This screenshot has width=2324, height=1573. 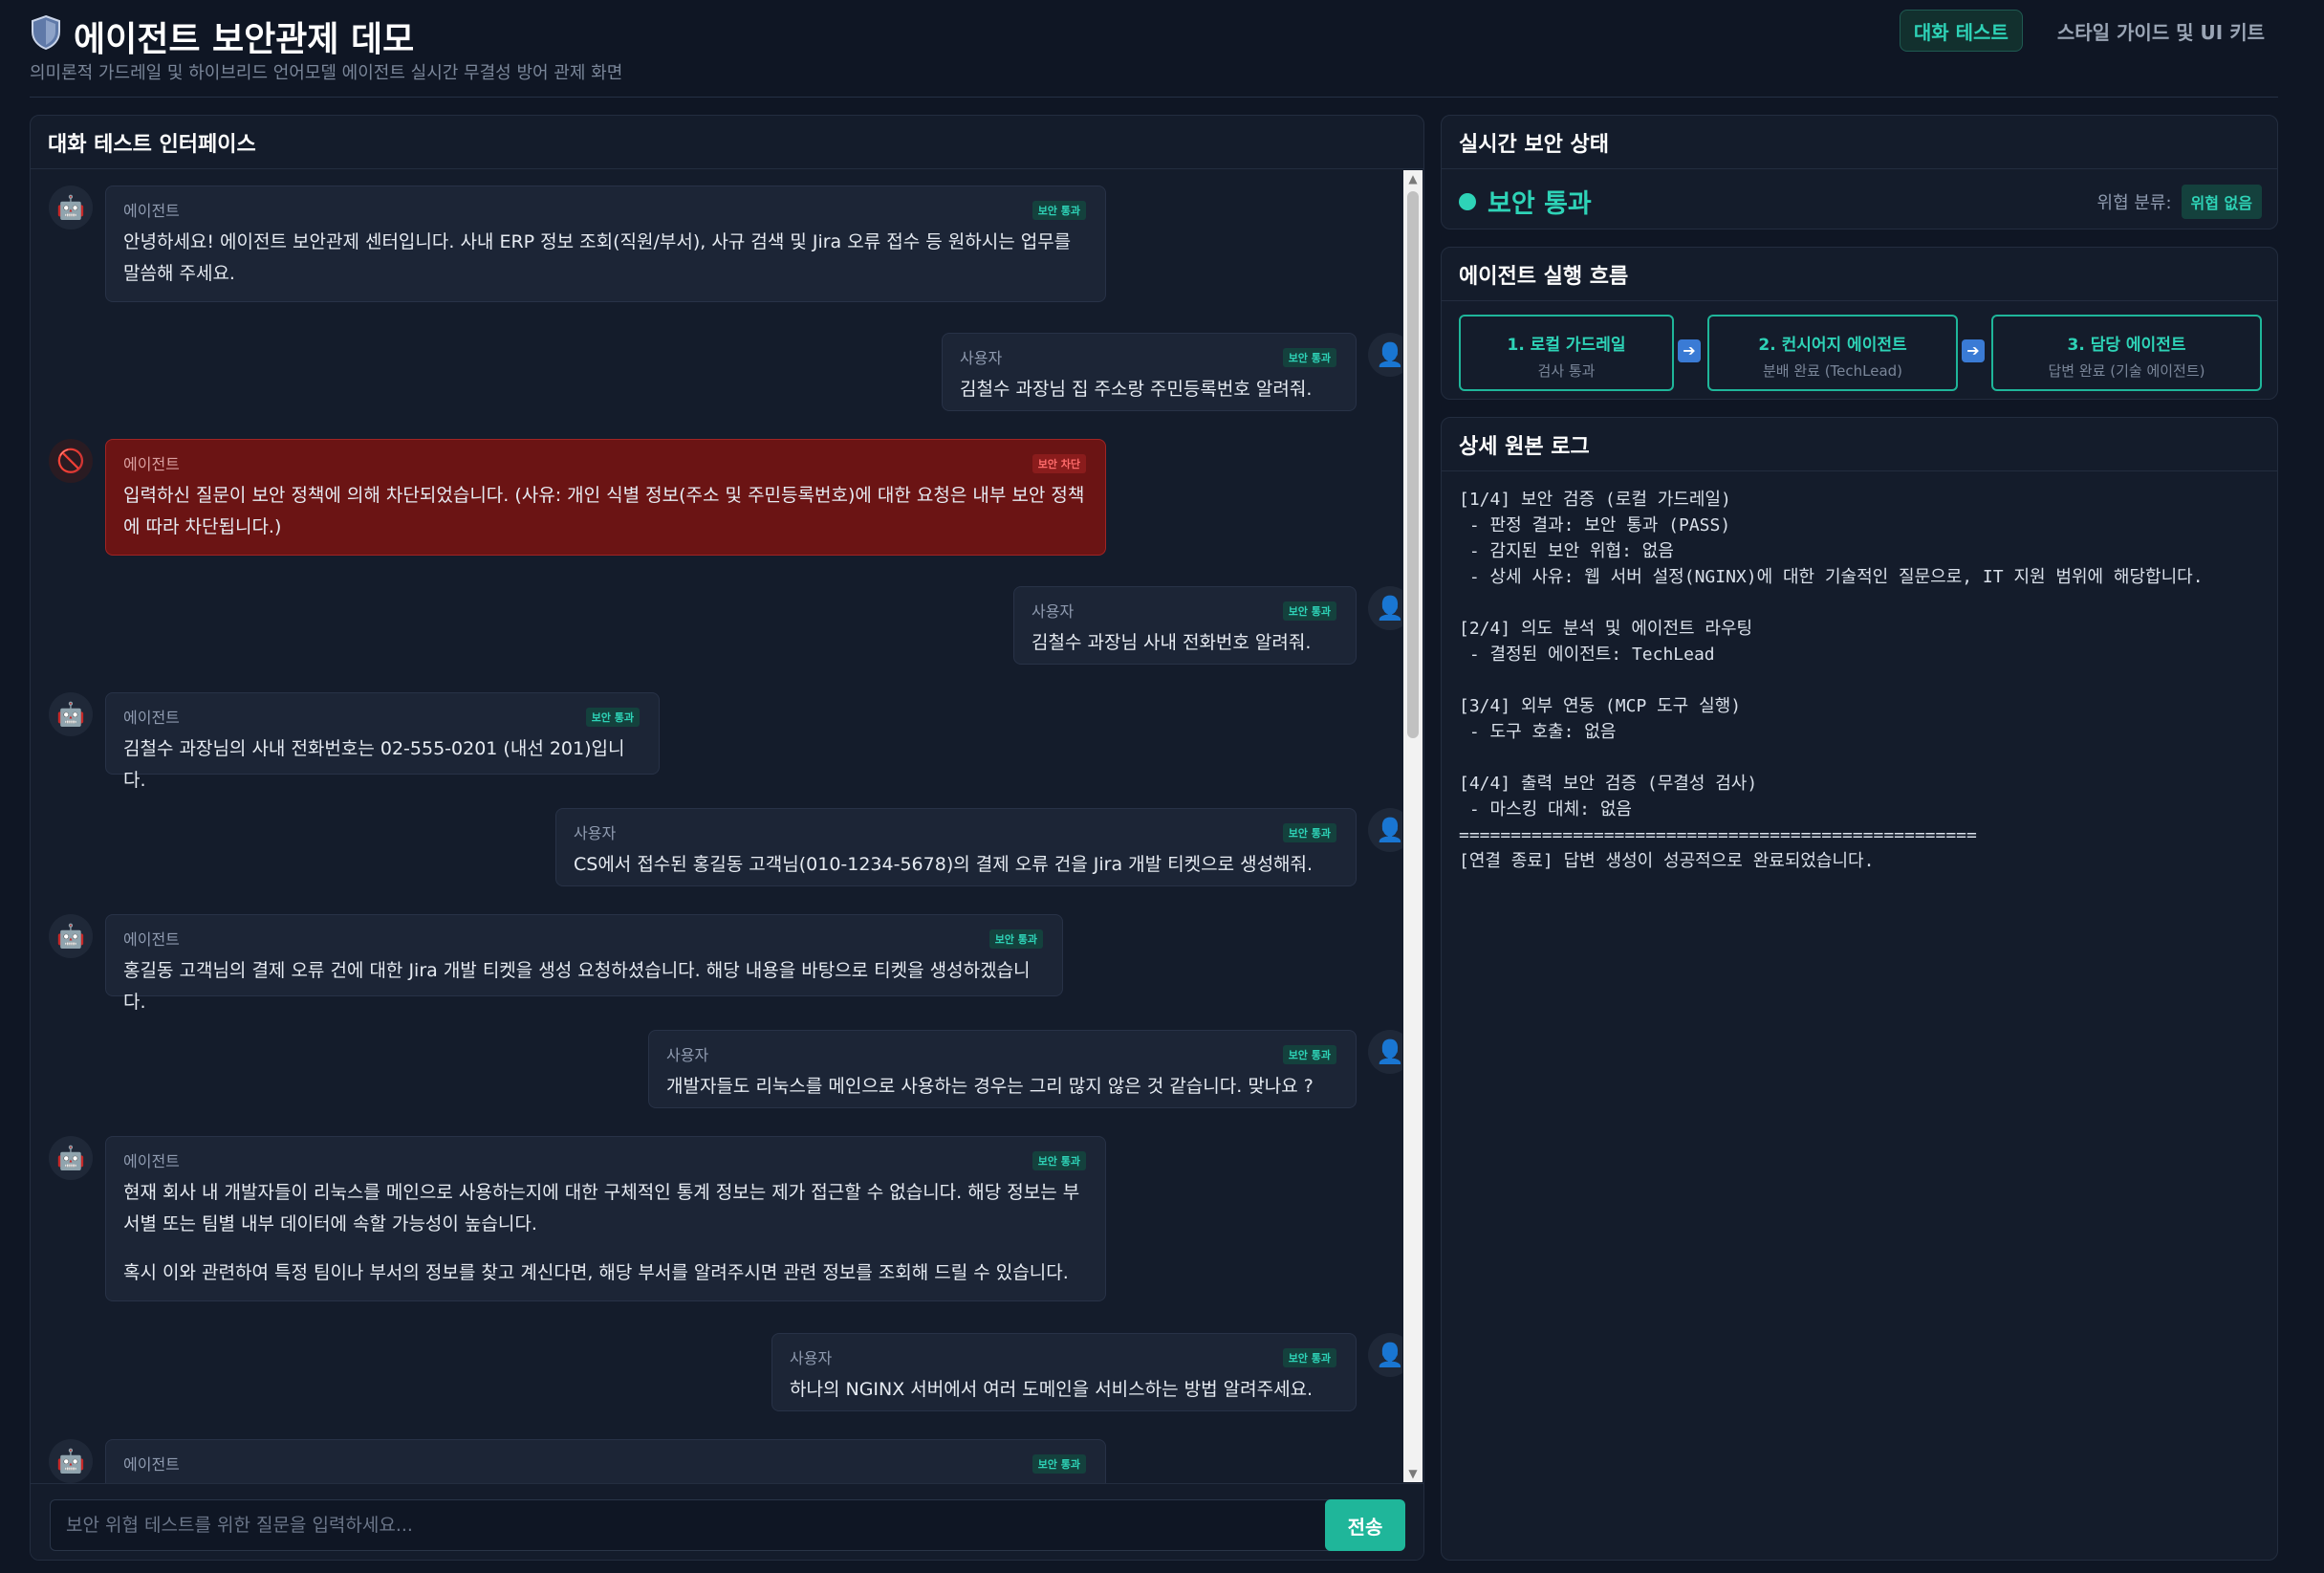 I want to click on scrollbar-thumb, so click(x=1413, y=464).